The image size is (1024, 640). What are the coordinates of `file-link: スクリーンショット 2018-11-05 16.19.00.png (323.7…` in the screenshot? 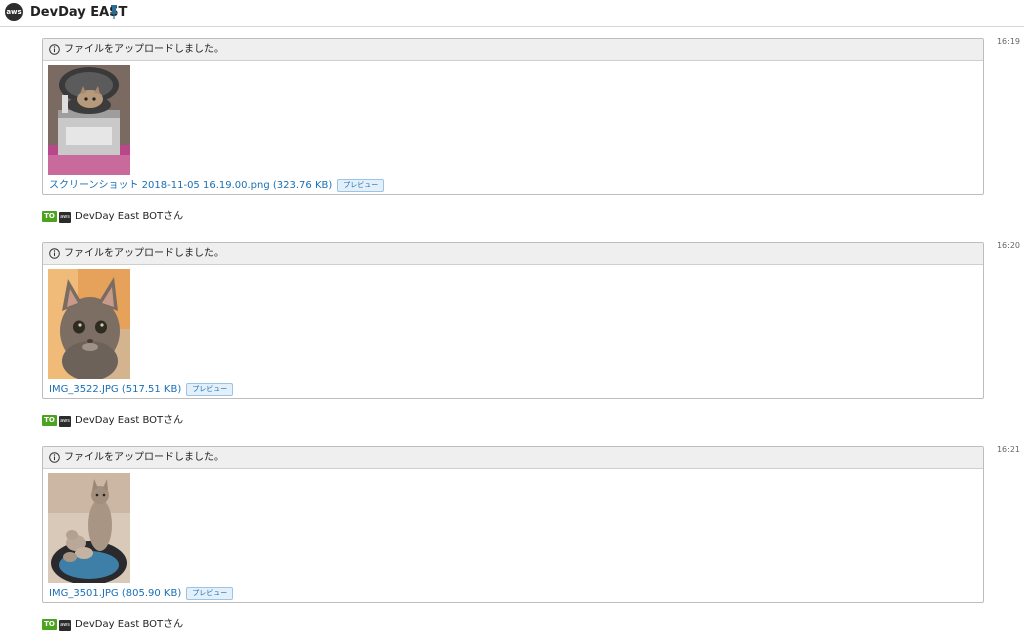 It's located at (190, 185).